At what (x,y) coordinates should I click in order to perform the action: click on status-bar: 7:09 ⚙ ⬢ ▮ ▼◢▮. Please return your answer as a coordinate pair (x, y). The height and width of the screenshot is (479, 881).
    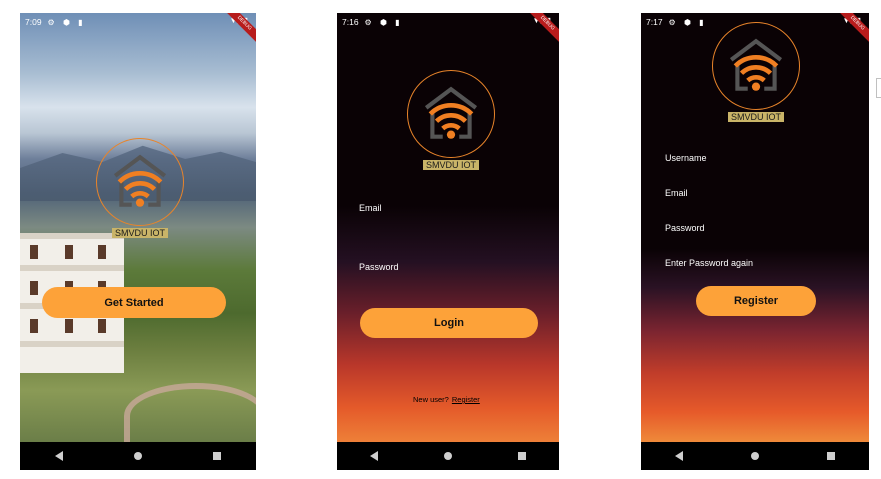
    Looking at the image, I should click on (138, 22).